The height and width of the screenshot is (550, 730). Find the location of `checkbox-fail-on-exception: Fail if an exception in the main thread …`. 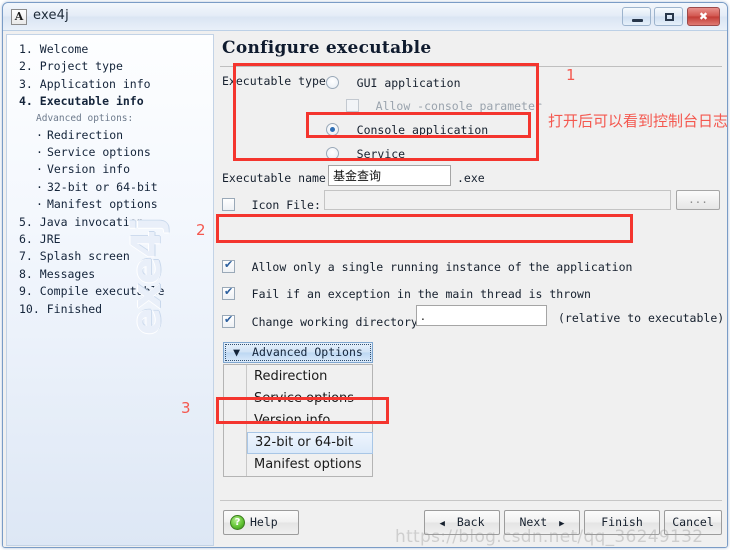

checkbox-fail-on-exception: Fail if an exception in the main thread … is located at coordinates (406, 292).